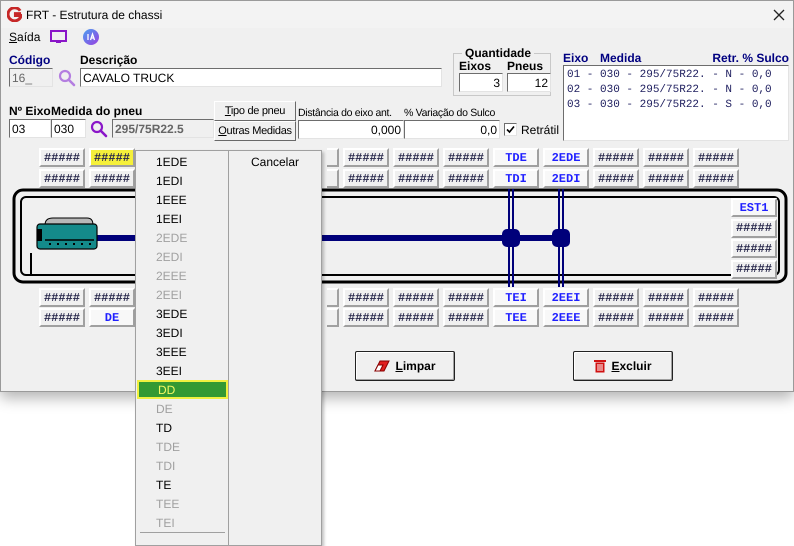  What do you see at coordinates (30, 128) in the screenshot?
I see `axle-number-field: 03` at bounding box center [30, 128].